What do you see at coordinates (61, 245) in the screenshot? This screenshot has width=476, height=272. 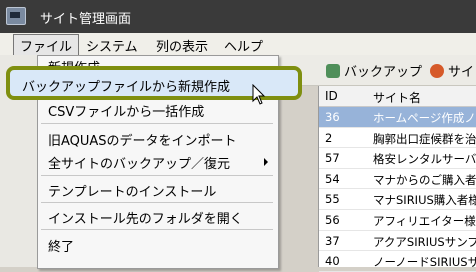 I see `menu-item-exit: 終了` at bounding box center [61, 245].